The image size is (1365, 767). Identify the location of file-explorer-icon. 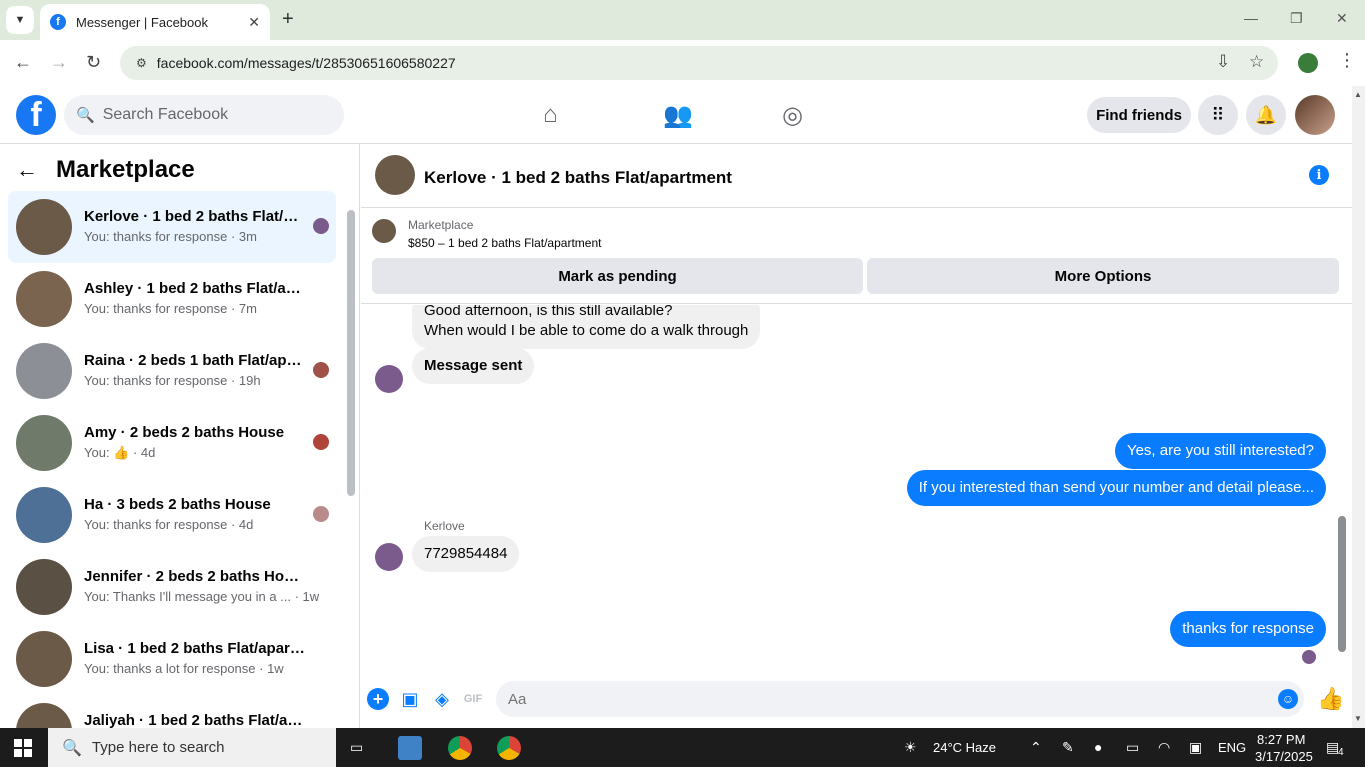
(410, 748).